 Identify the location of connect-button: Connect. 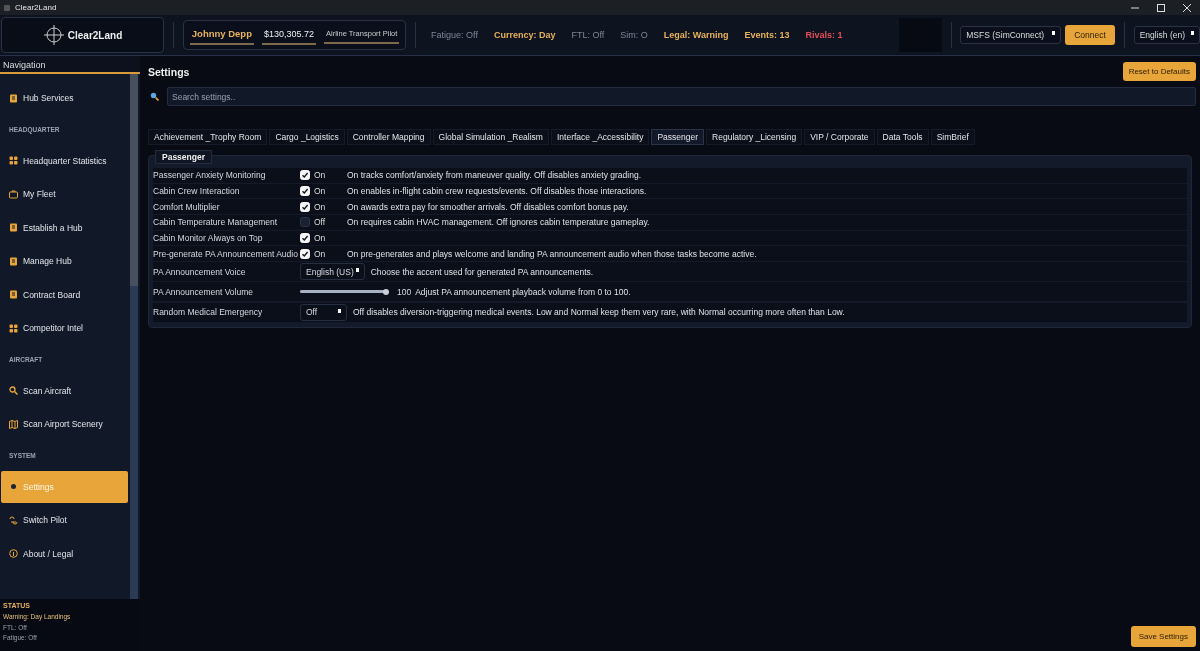
(1090, 35).